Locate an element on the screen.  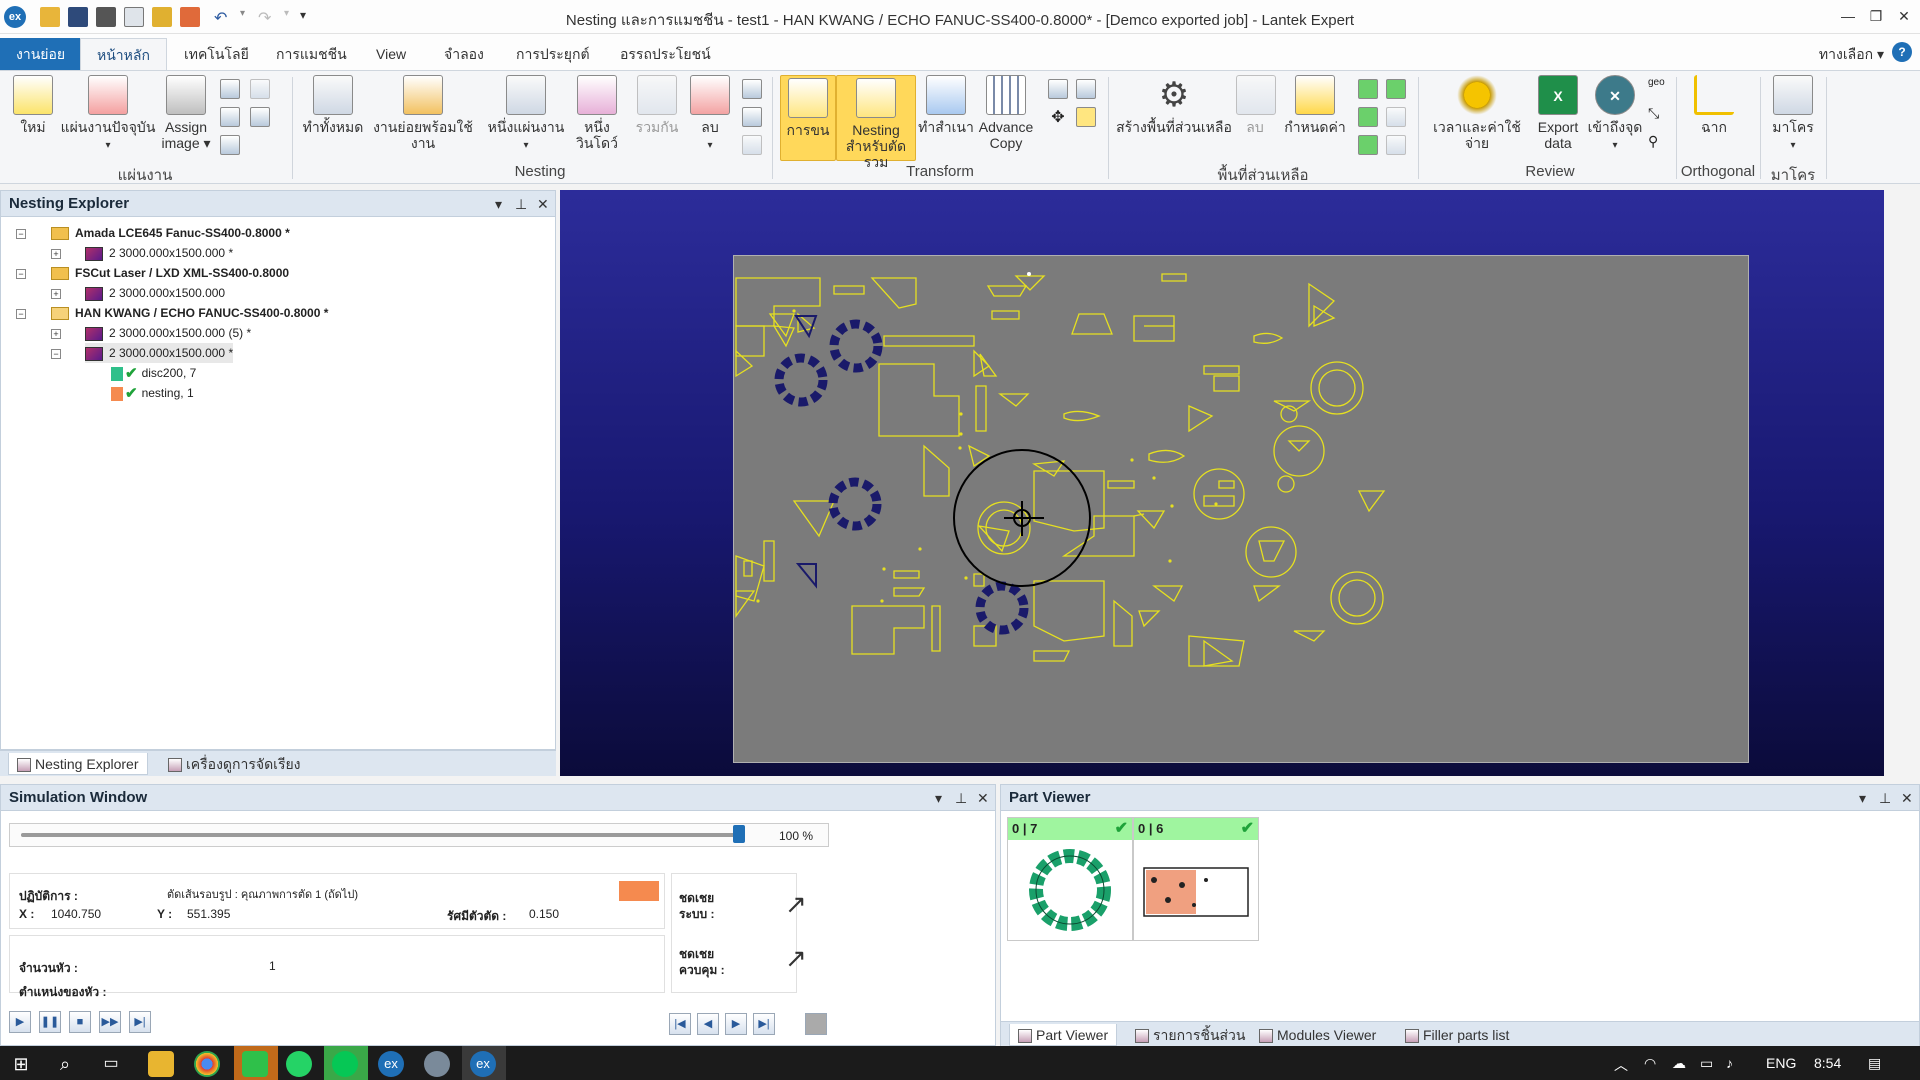
fast-forward-button: ▶▶ is located at coordinates (110, 1022).